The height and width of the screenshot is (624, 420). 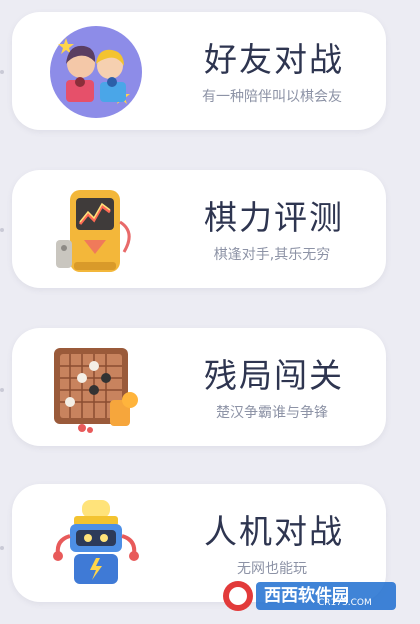 What do you see at coordinates (96, 542) in the screenshot?
I see `robot-battle-icon` at bounding box center [96, 542].